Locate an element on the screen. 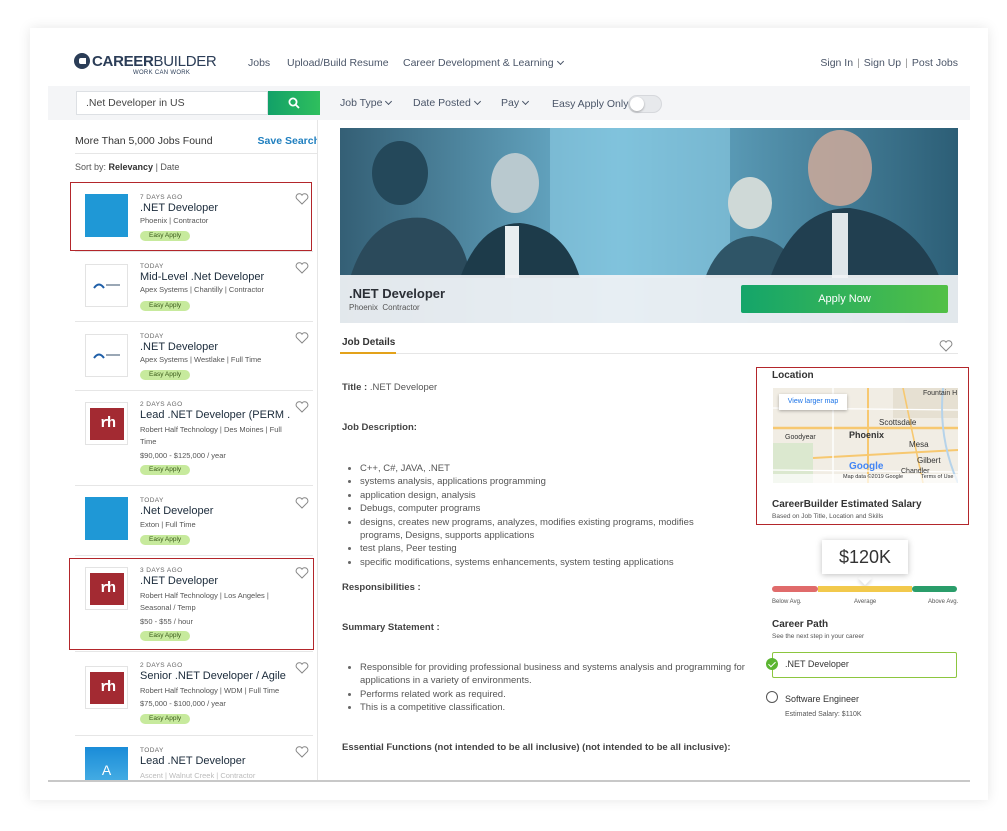  bottom-divider is located at coordinates (509, 781).